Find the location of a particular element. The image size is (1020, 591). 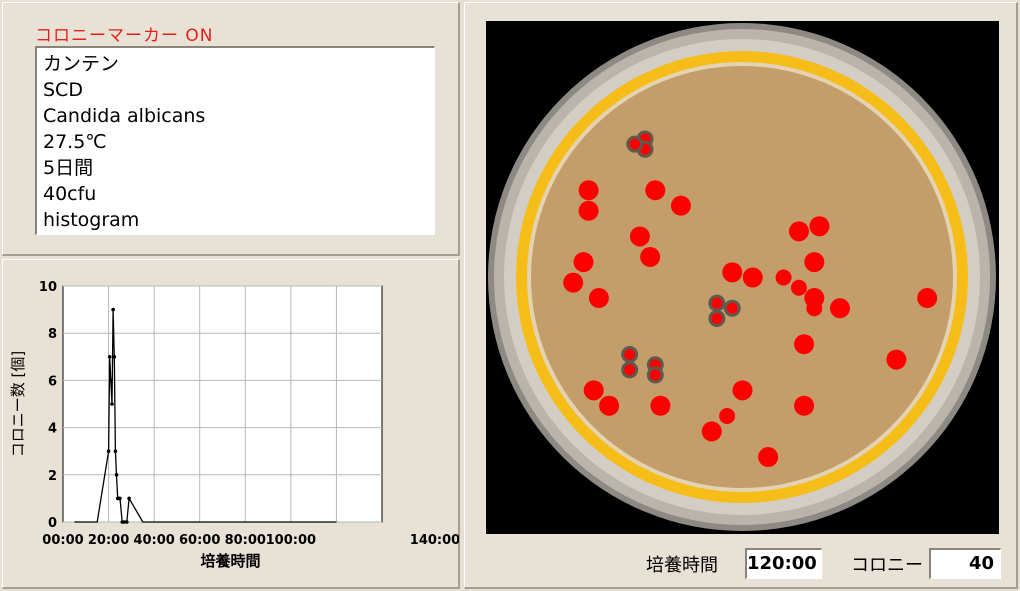

colony-marker-status: コロニーマーカー ON is located at coordinates (124, 33).